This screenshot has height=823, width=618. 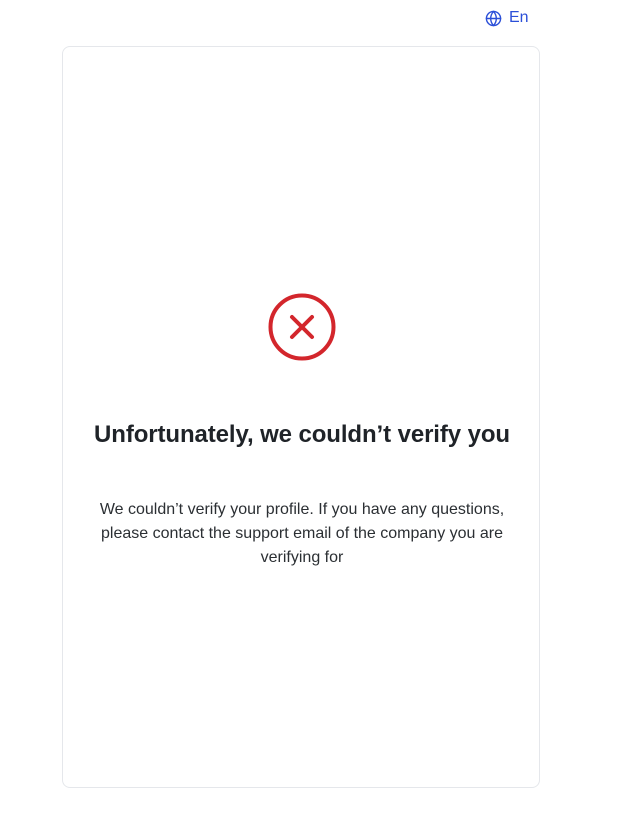 I want to click on result-title: Unfortunately, we couldn’t verify you, so click(x=302, y=434).